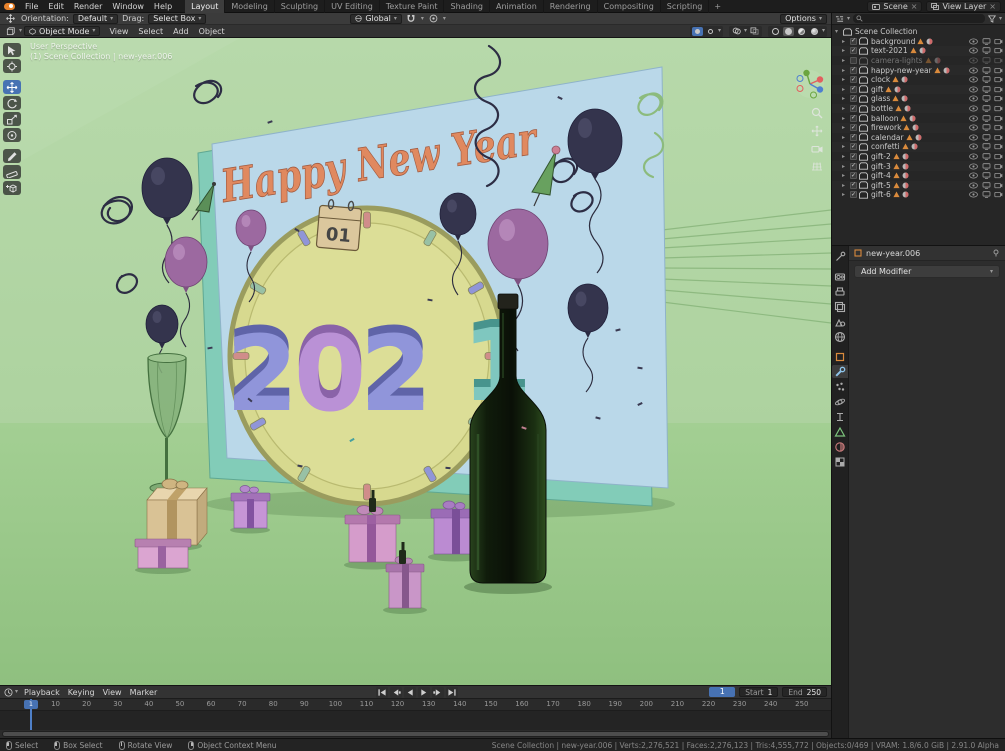 This screenshot has height=751, width=1005. What do you see at coordinates (840, 416) in the screenshot?
I see `tab-constraints` at bounding box center [840, 416].